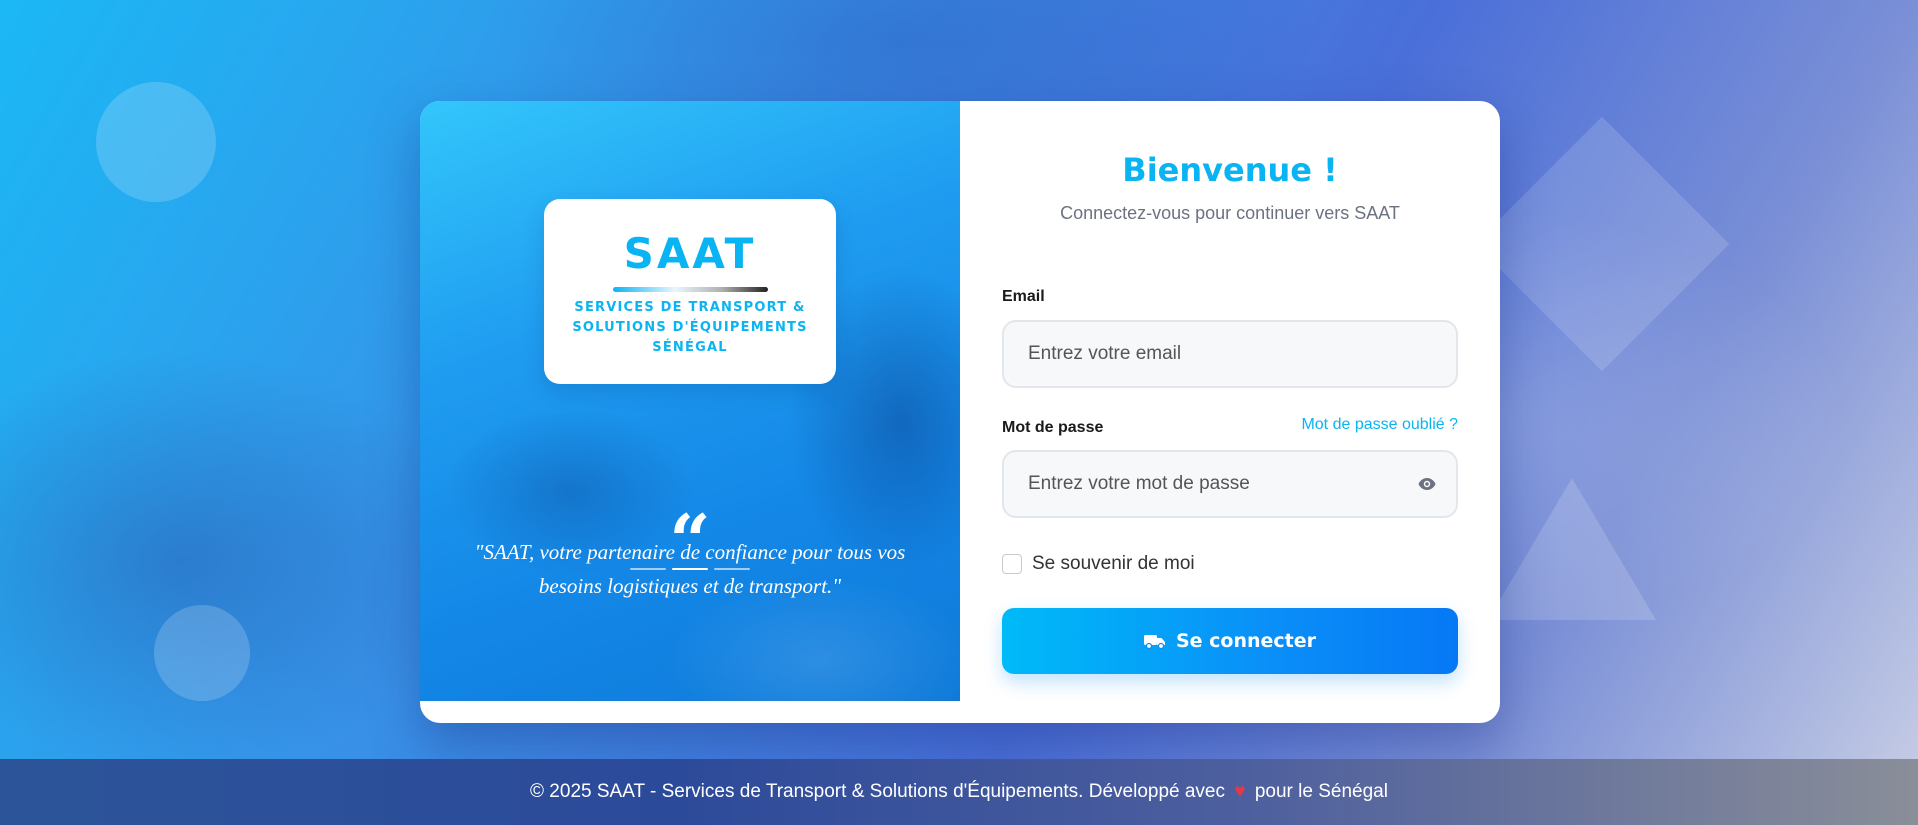 This screenshot has height=825, width=1918. What do you see at coordinates (1572, 549) in the screenshot?
I see `decorative-triangle` at bounding box center [1572, 549].